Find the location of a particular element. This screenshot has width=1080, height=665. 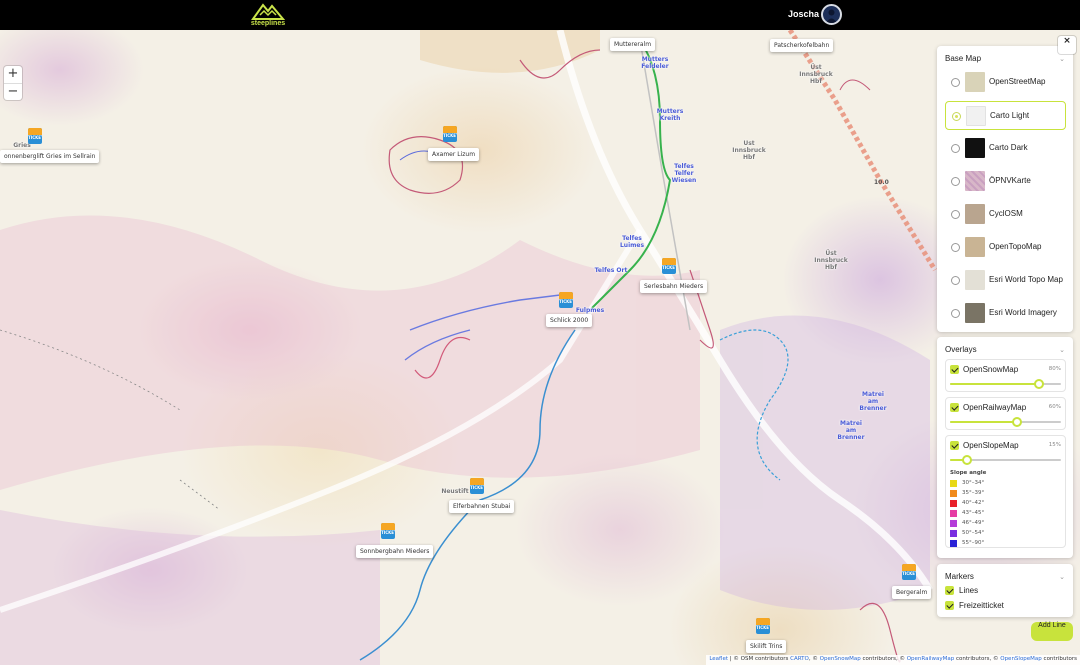

app-logo: steeplines is located at coordinates (268, 15).